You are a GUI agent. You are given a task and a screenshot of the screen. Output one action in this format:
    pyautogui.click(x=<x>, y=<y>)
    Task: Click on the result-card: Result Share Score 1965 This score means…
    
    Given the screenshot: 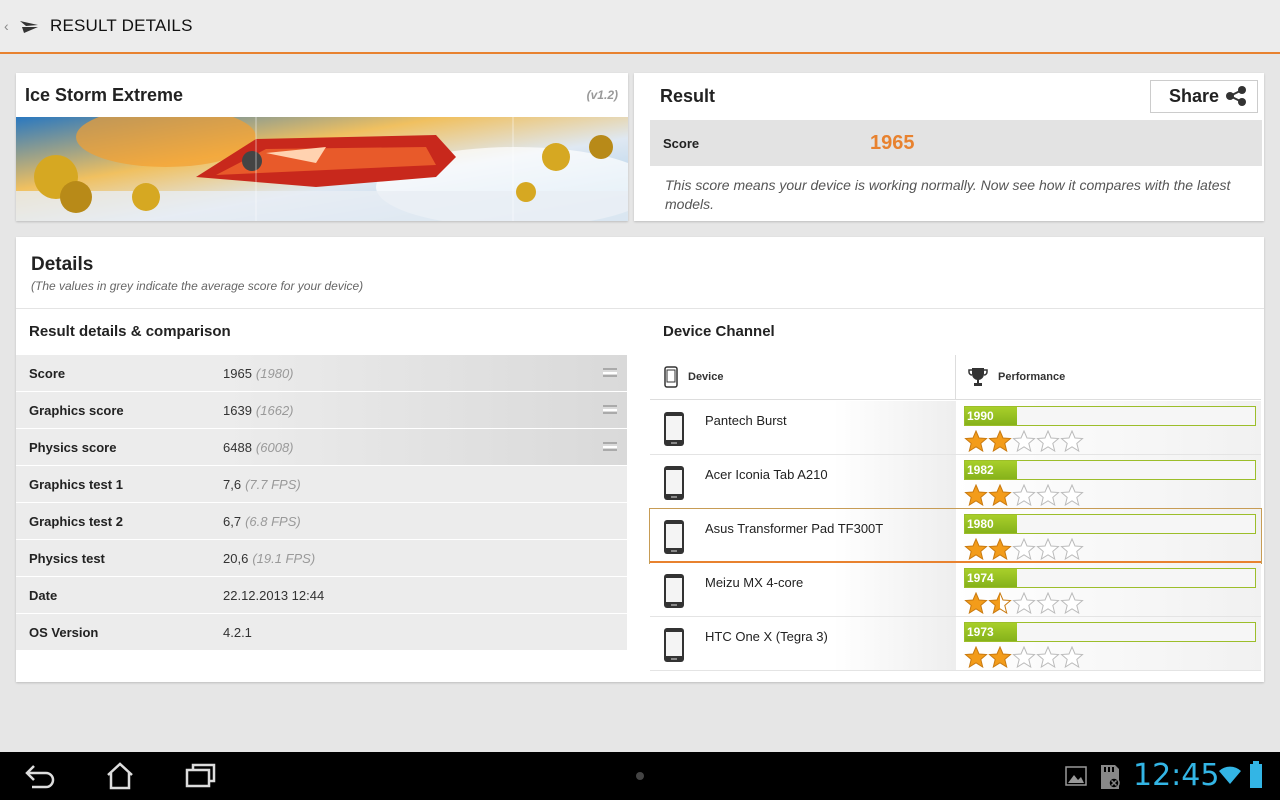 What is the action you would take?
    pyautogui.click(x=949, y=147)
    